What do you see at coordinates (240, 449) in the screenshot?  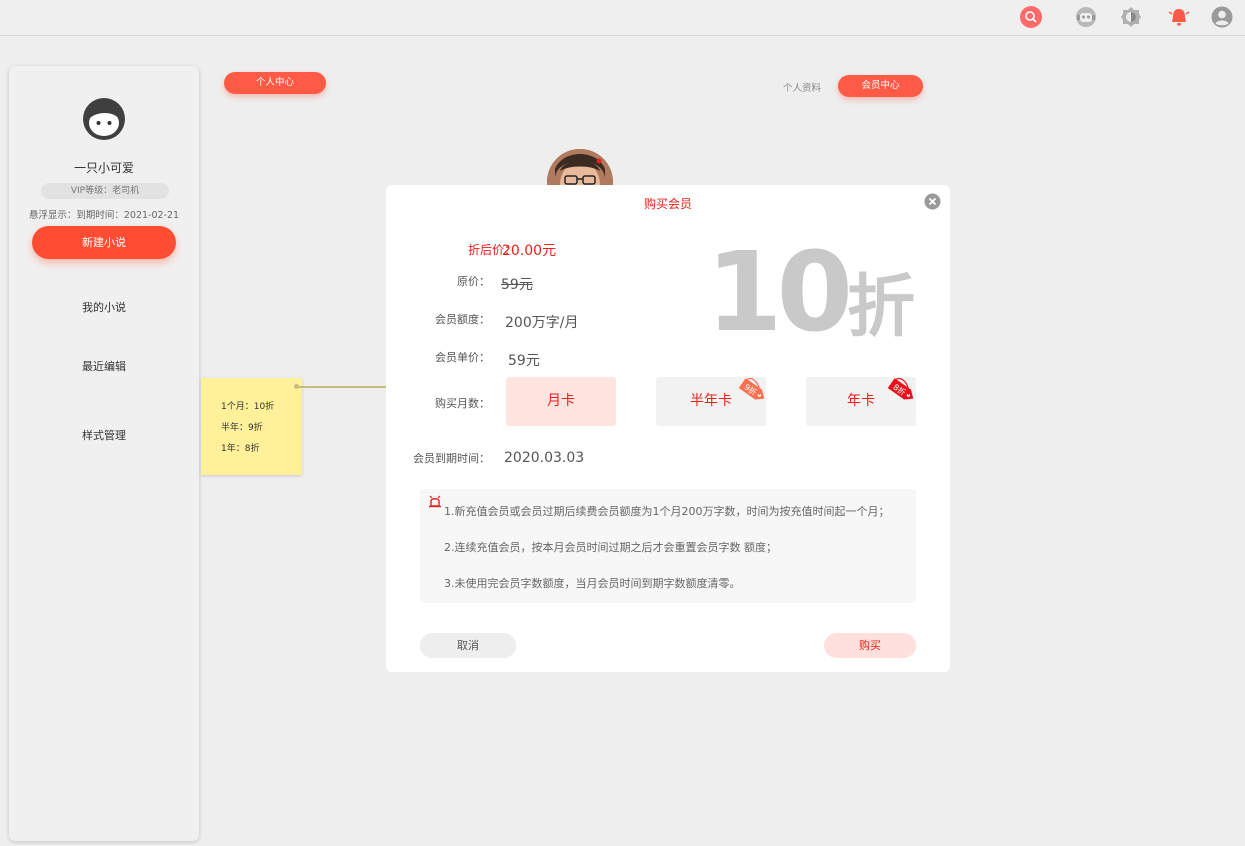 I see `sticky-note-line: 1年：8折` at bounding box center [240, 449].